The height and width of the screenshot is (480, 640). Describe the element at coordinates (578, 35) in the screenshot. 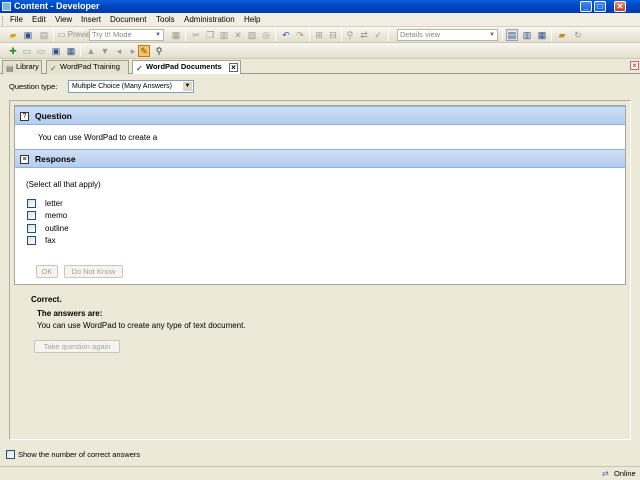

I see `refresh-icon: ↻` at that location.